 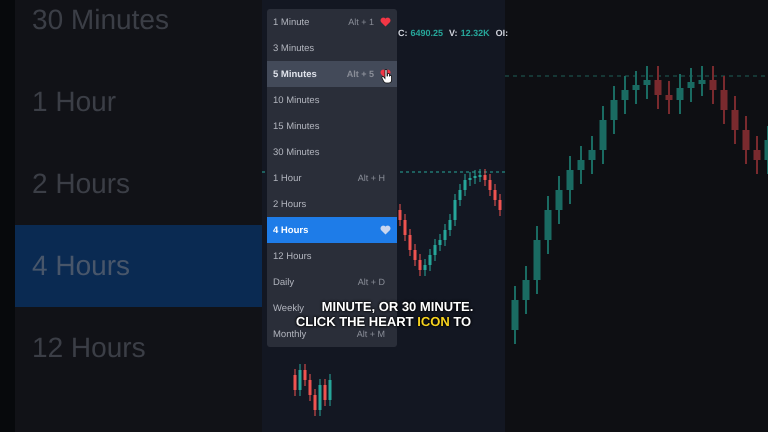 What do you see at coordinates (296, 126) in the screenshot?
I see `interval-menu-item: 15 Minutes` at bounding box center [296, 126].